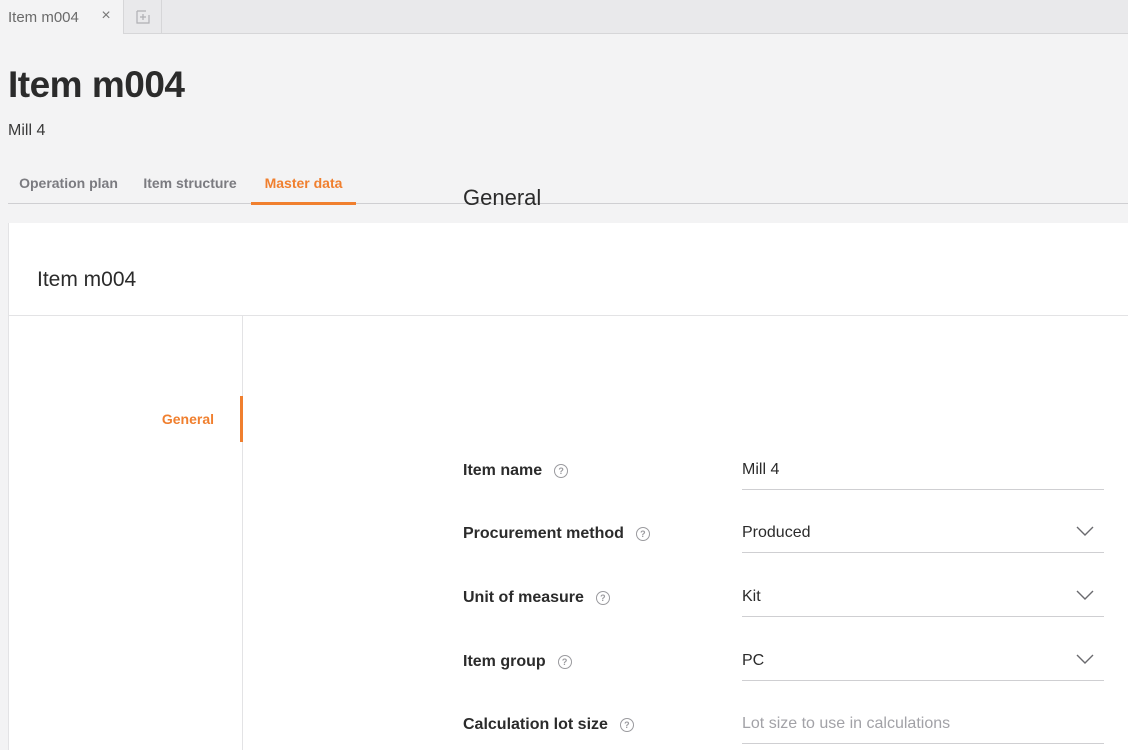  I want to click on item-name-field, so click(923, 470).